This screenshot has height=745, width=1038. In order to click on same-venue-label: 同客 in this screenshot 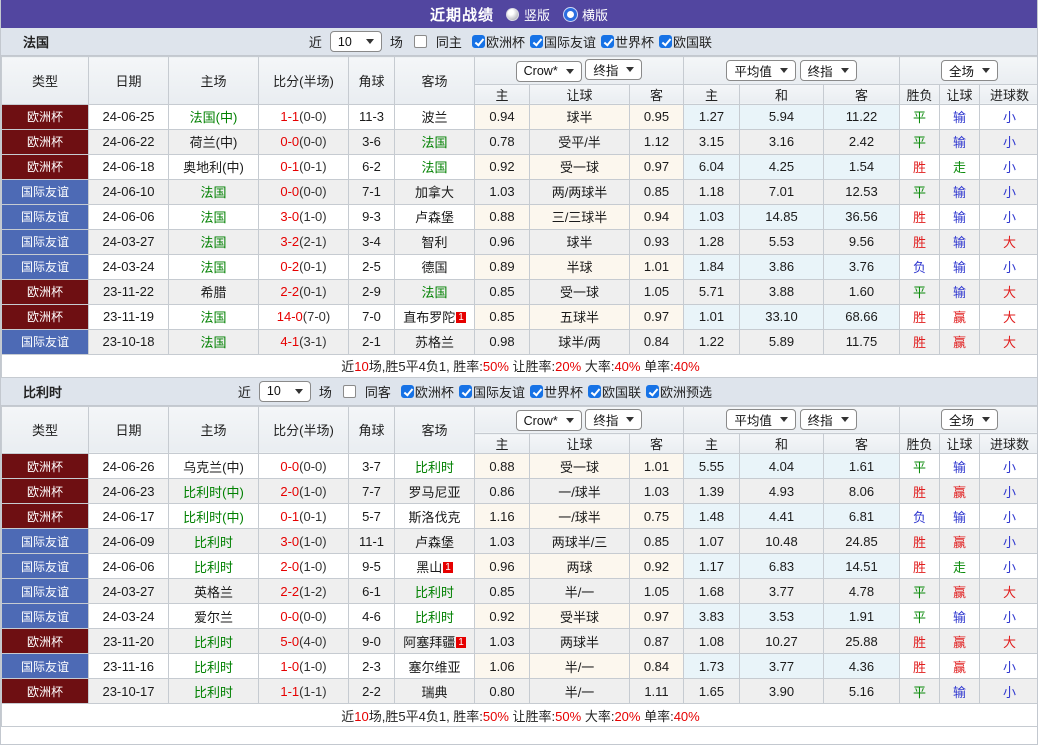, I will do `click(378, 391)`.